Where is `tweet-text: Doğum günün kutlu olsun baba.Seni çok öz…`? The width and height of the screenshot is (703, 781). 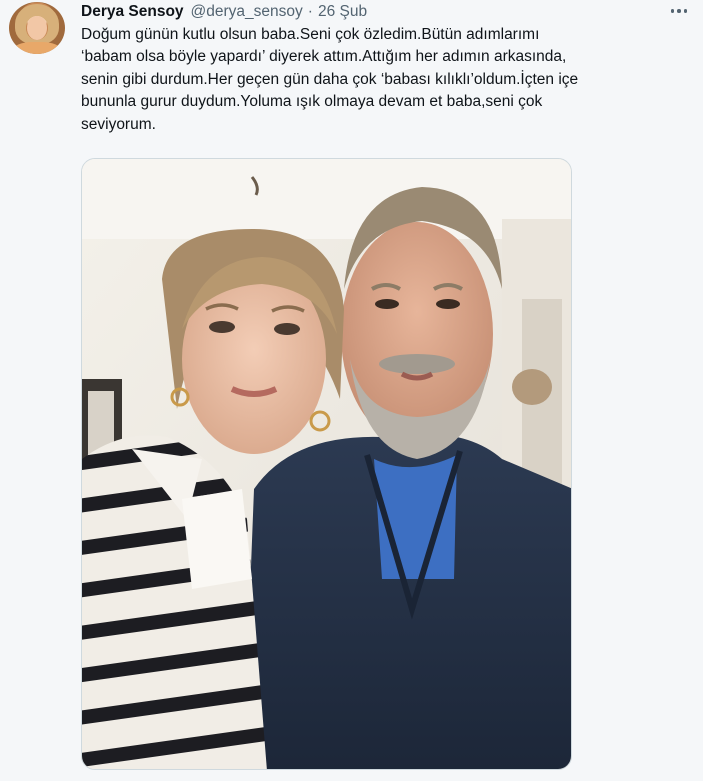
tweet-text: Doğum günün kutlu olsun baba.Seni çok öz… is located at coordinates (381, 80).